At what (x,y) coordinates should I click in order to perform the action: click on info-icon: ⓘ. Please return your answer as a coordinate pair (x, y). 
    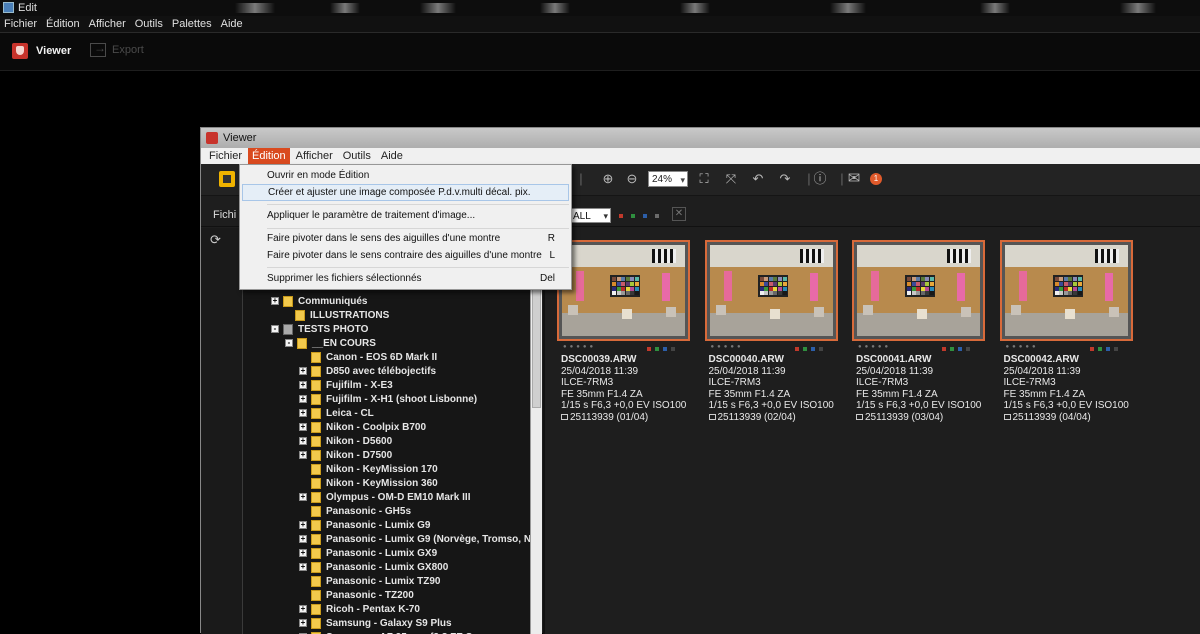
    Looking at the image, I should click on (820, 179).